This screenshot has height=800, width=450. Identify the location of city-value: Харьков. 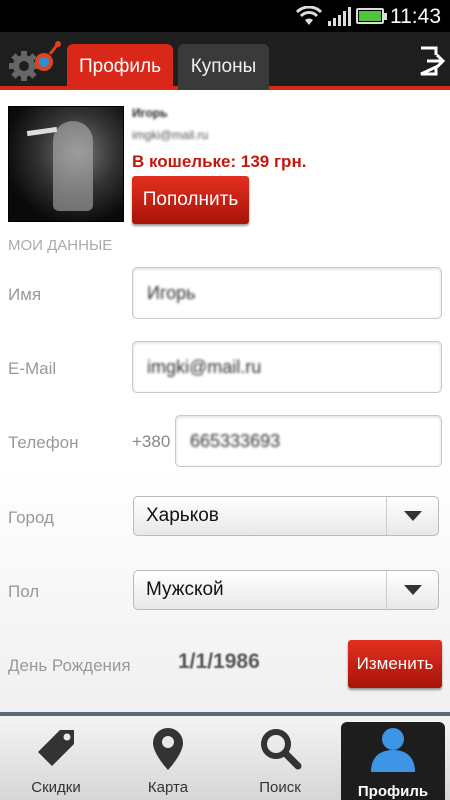
(182, 515).